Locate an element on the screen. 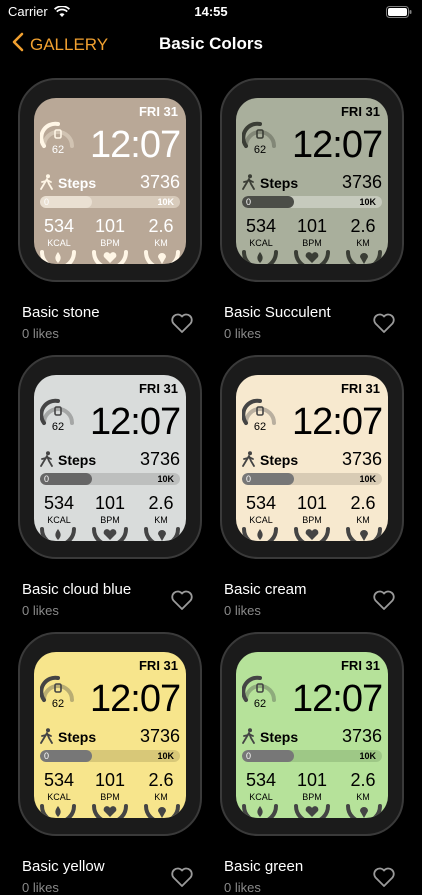  watch-face-name: Basic Succulent is located at coordinates (277, 312).